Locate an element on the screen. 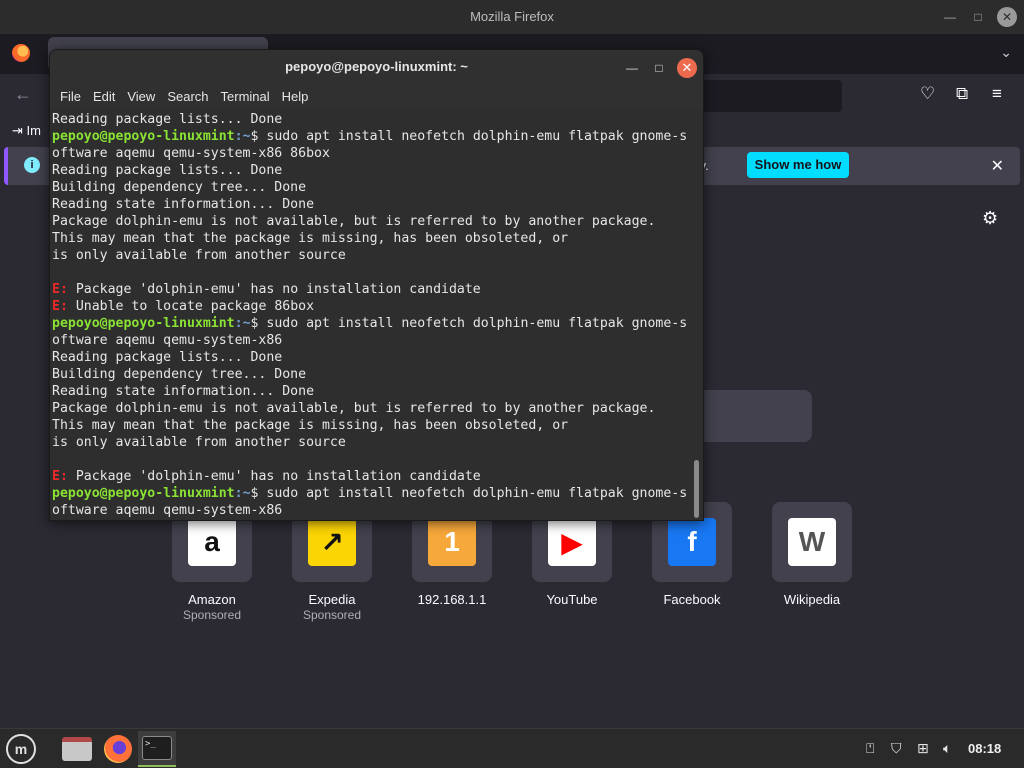 The height and width of the screenshot is (768, 1024). tile-label: Expedia is located at coordinates (332, 599).